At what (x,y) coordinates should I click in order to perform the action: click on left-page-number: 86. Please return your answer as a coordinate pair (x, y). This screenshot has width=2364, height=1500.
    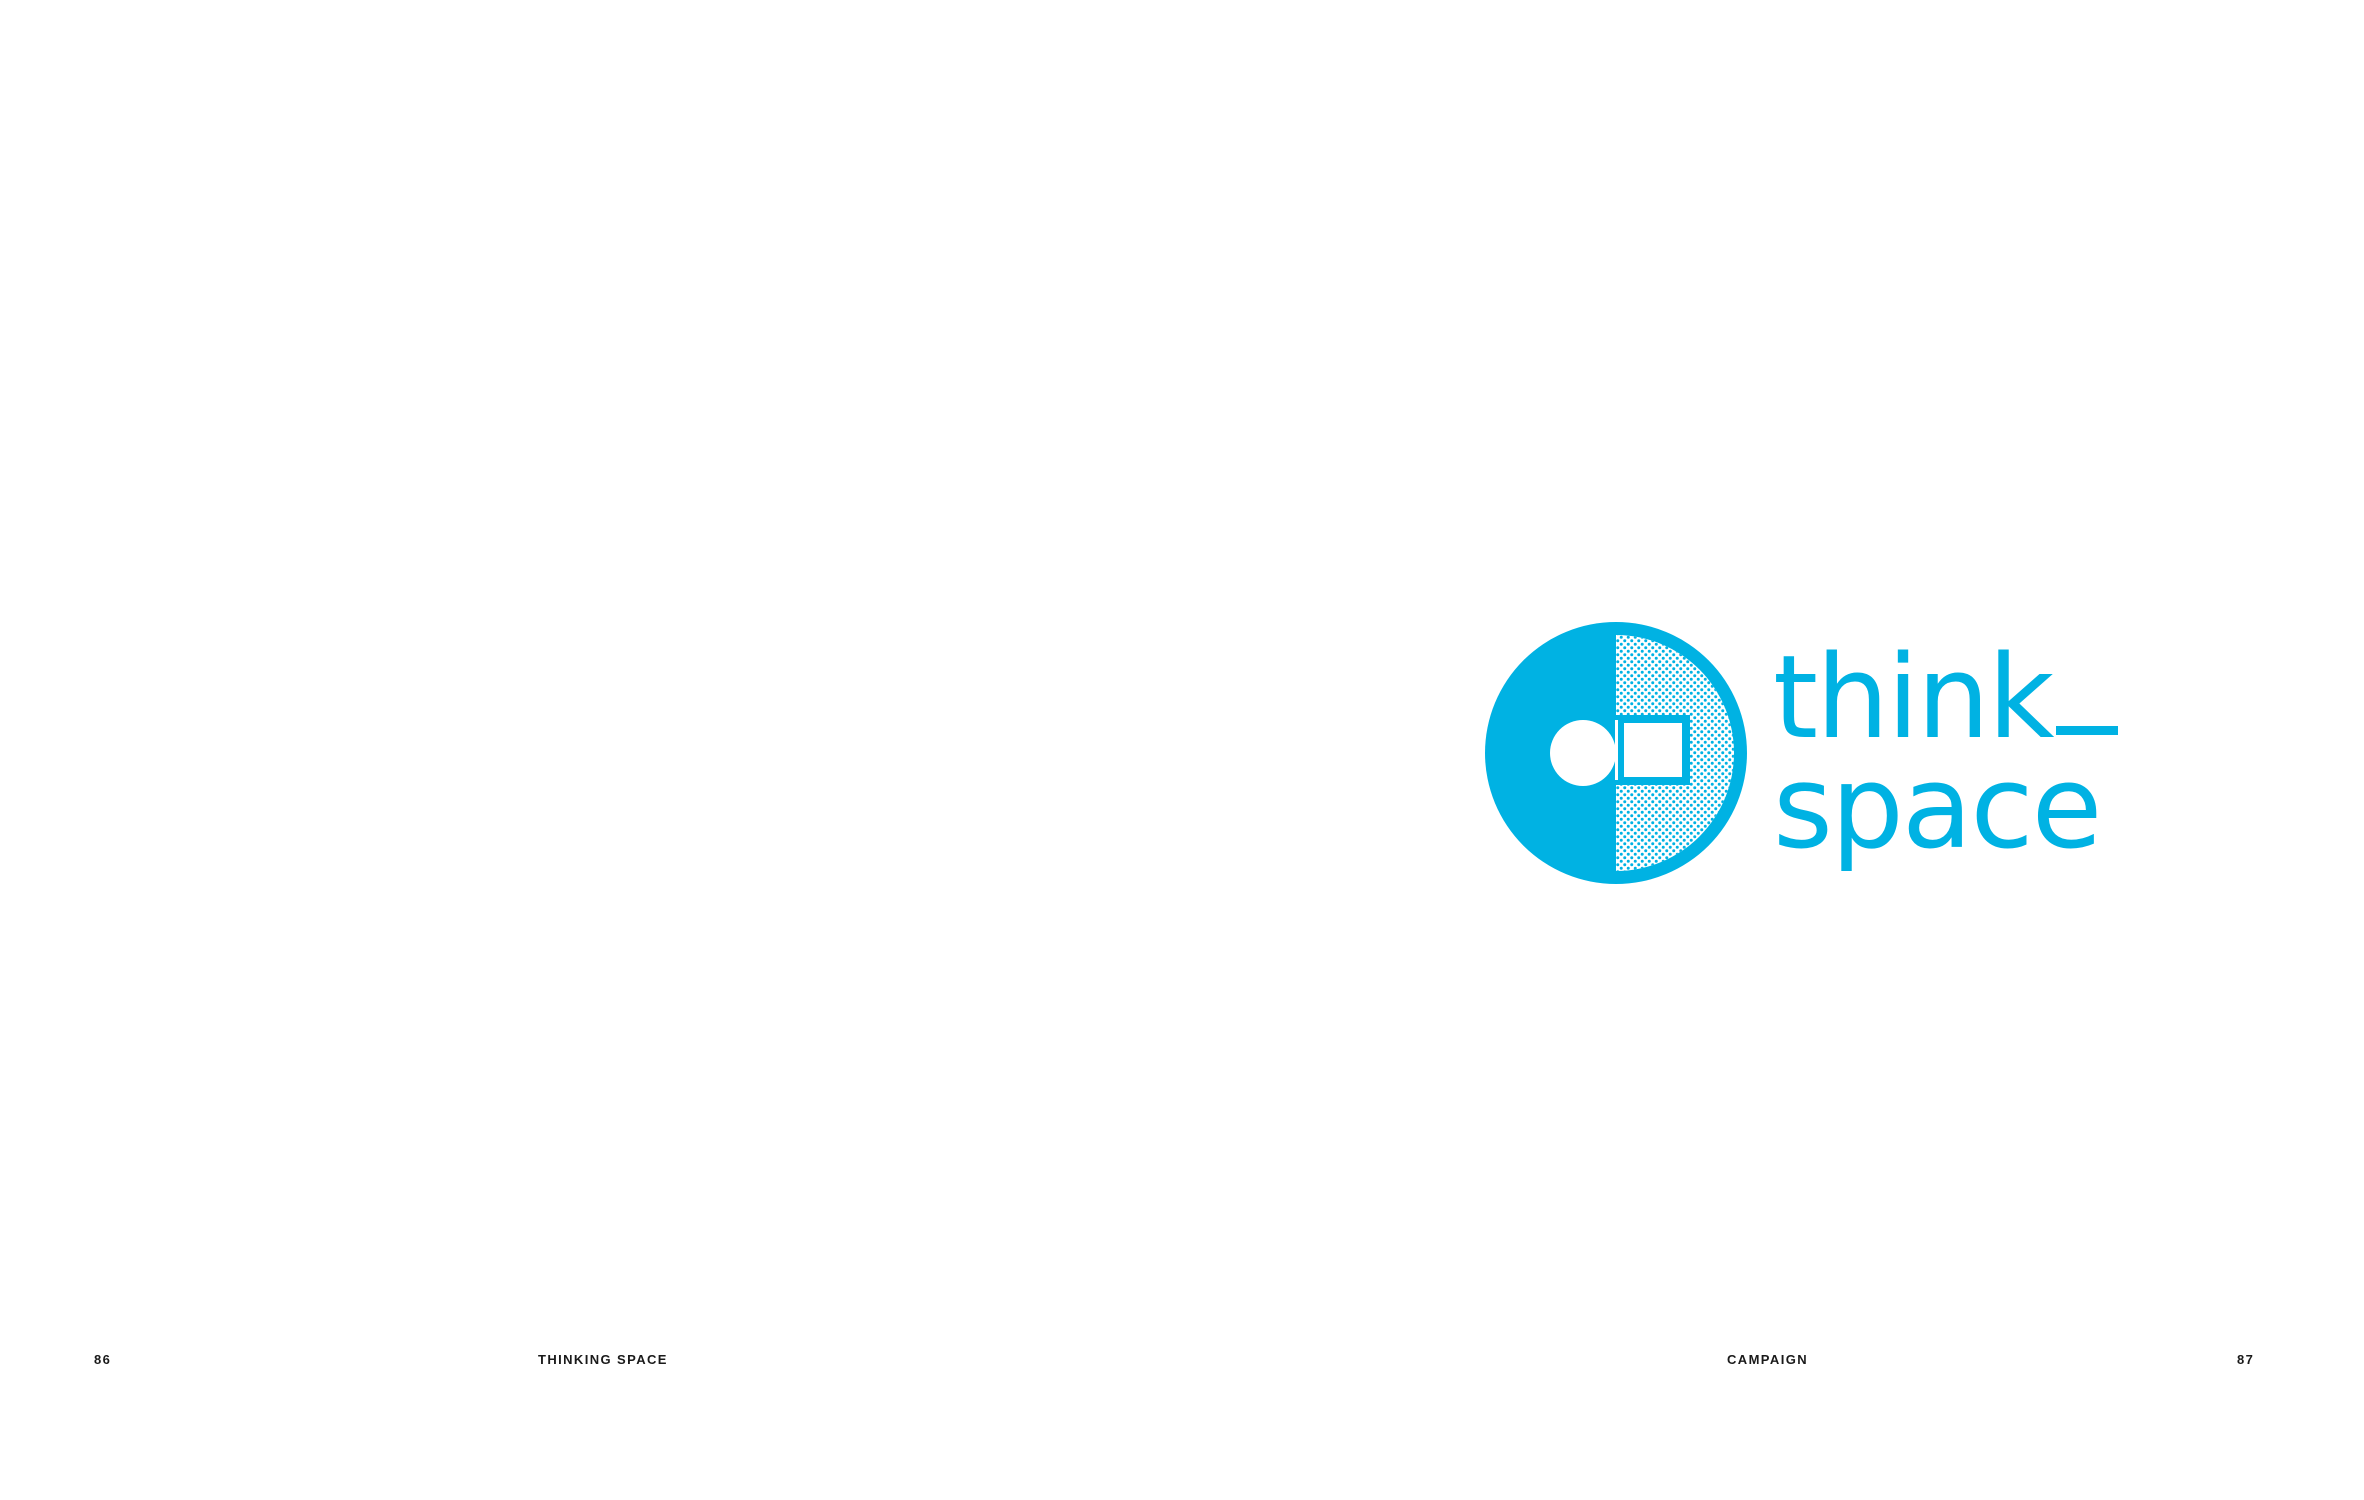
    Looking at the image, I should click on (103, 1359).